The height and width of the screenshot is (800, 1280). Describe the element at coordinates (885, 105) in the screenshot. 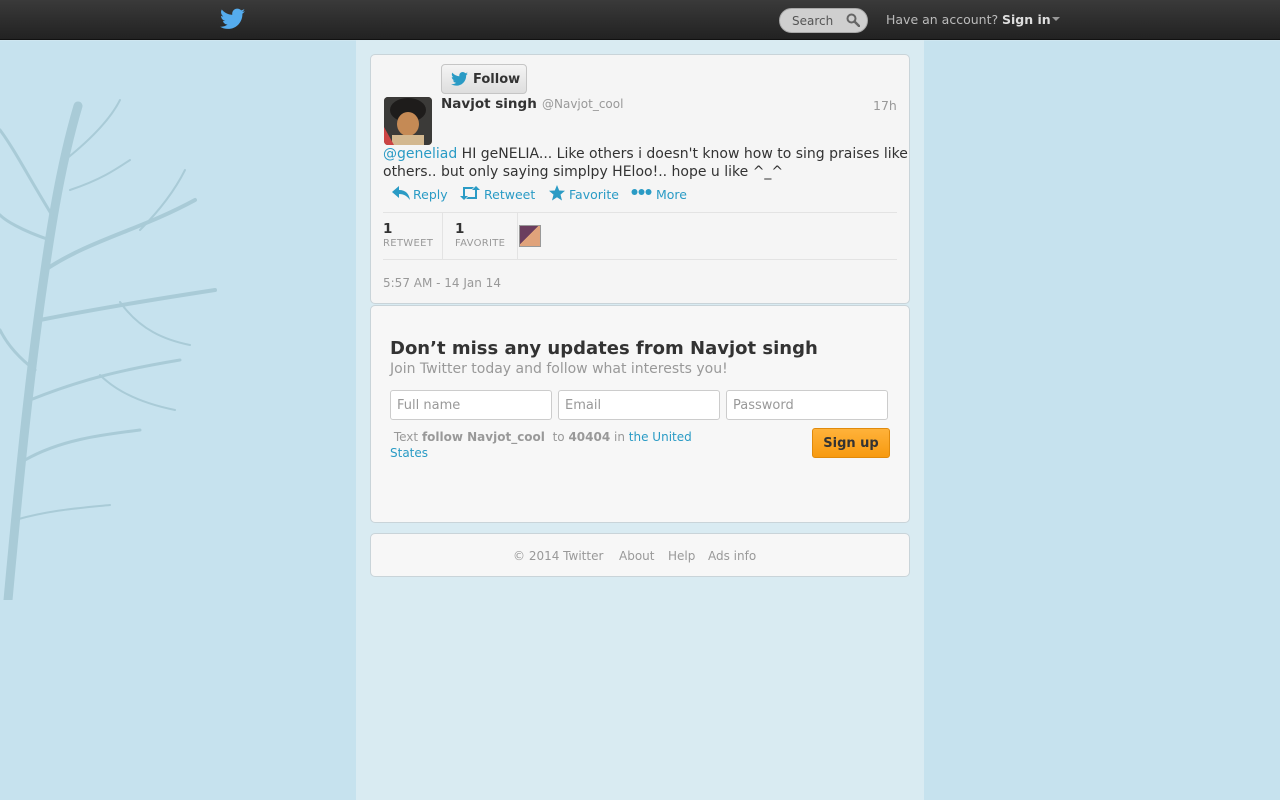

I see `tweet-time-ago: 17h` at that location.